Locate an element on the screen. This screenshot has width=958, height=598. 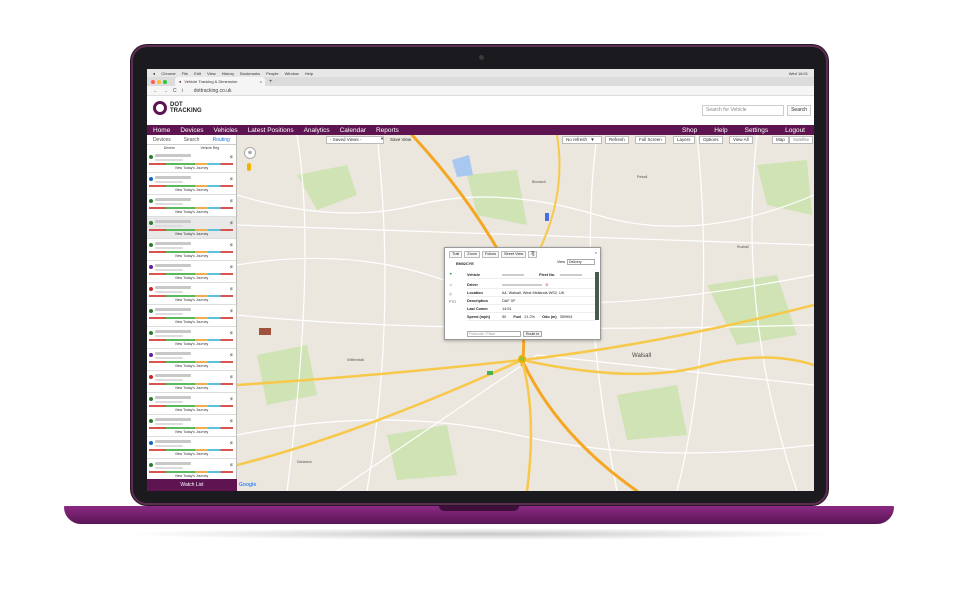
info-icon: i is located at coordinates (182, 91).